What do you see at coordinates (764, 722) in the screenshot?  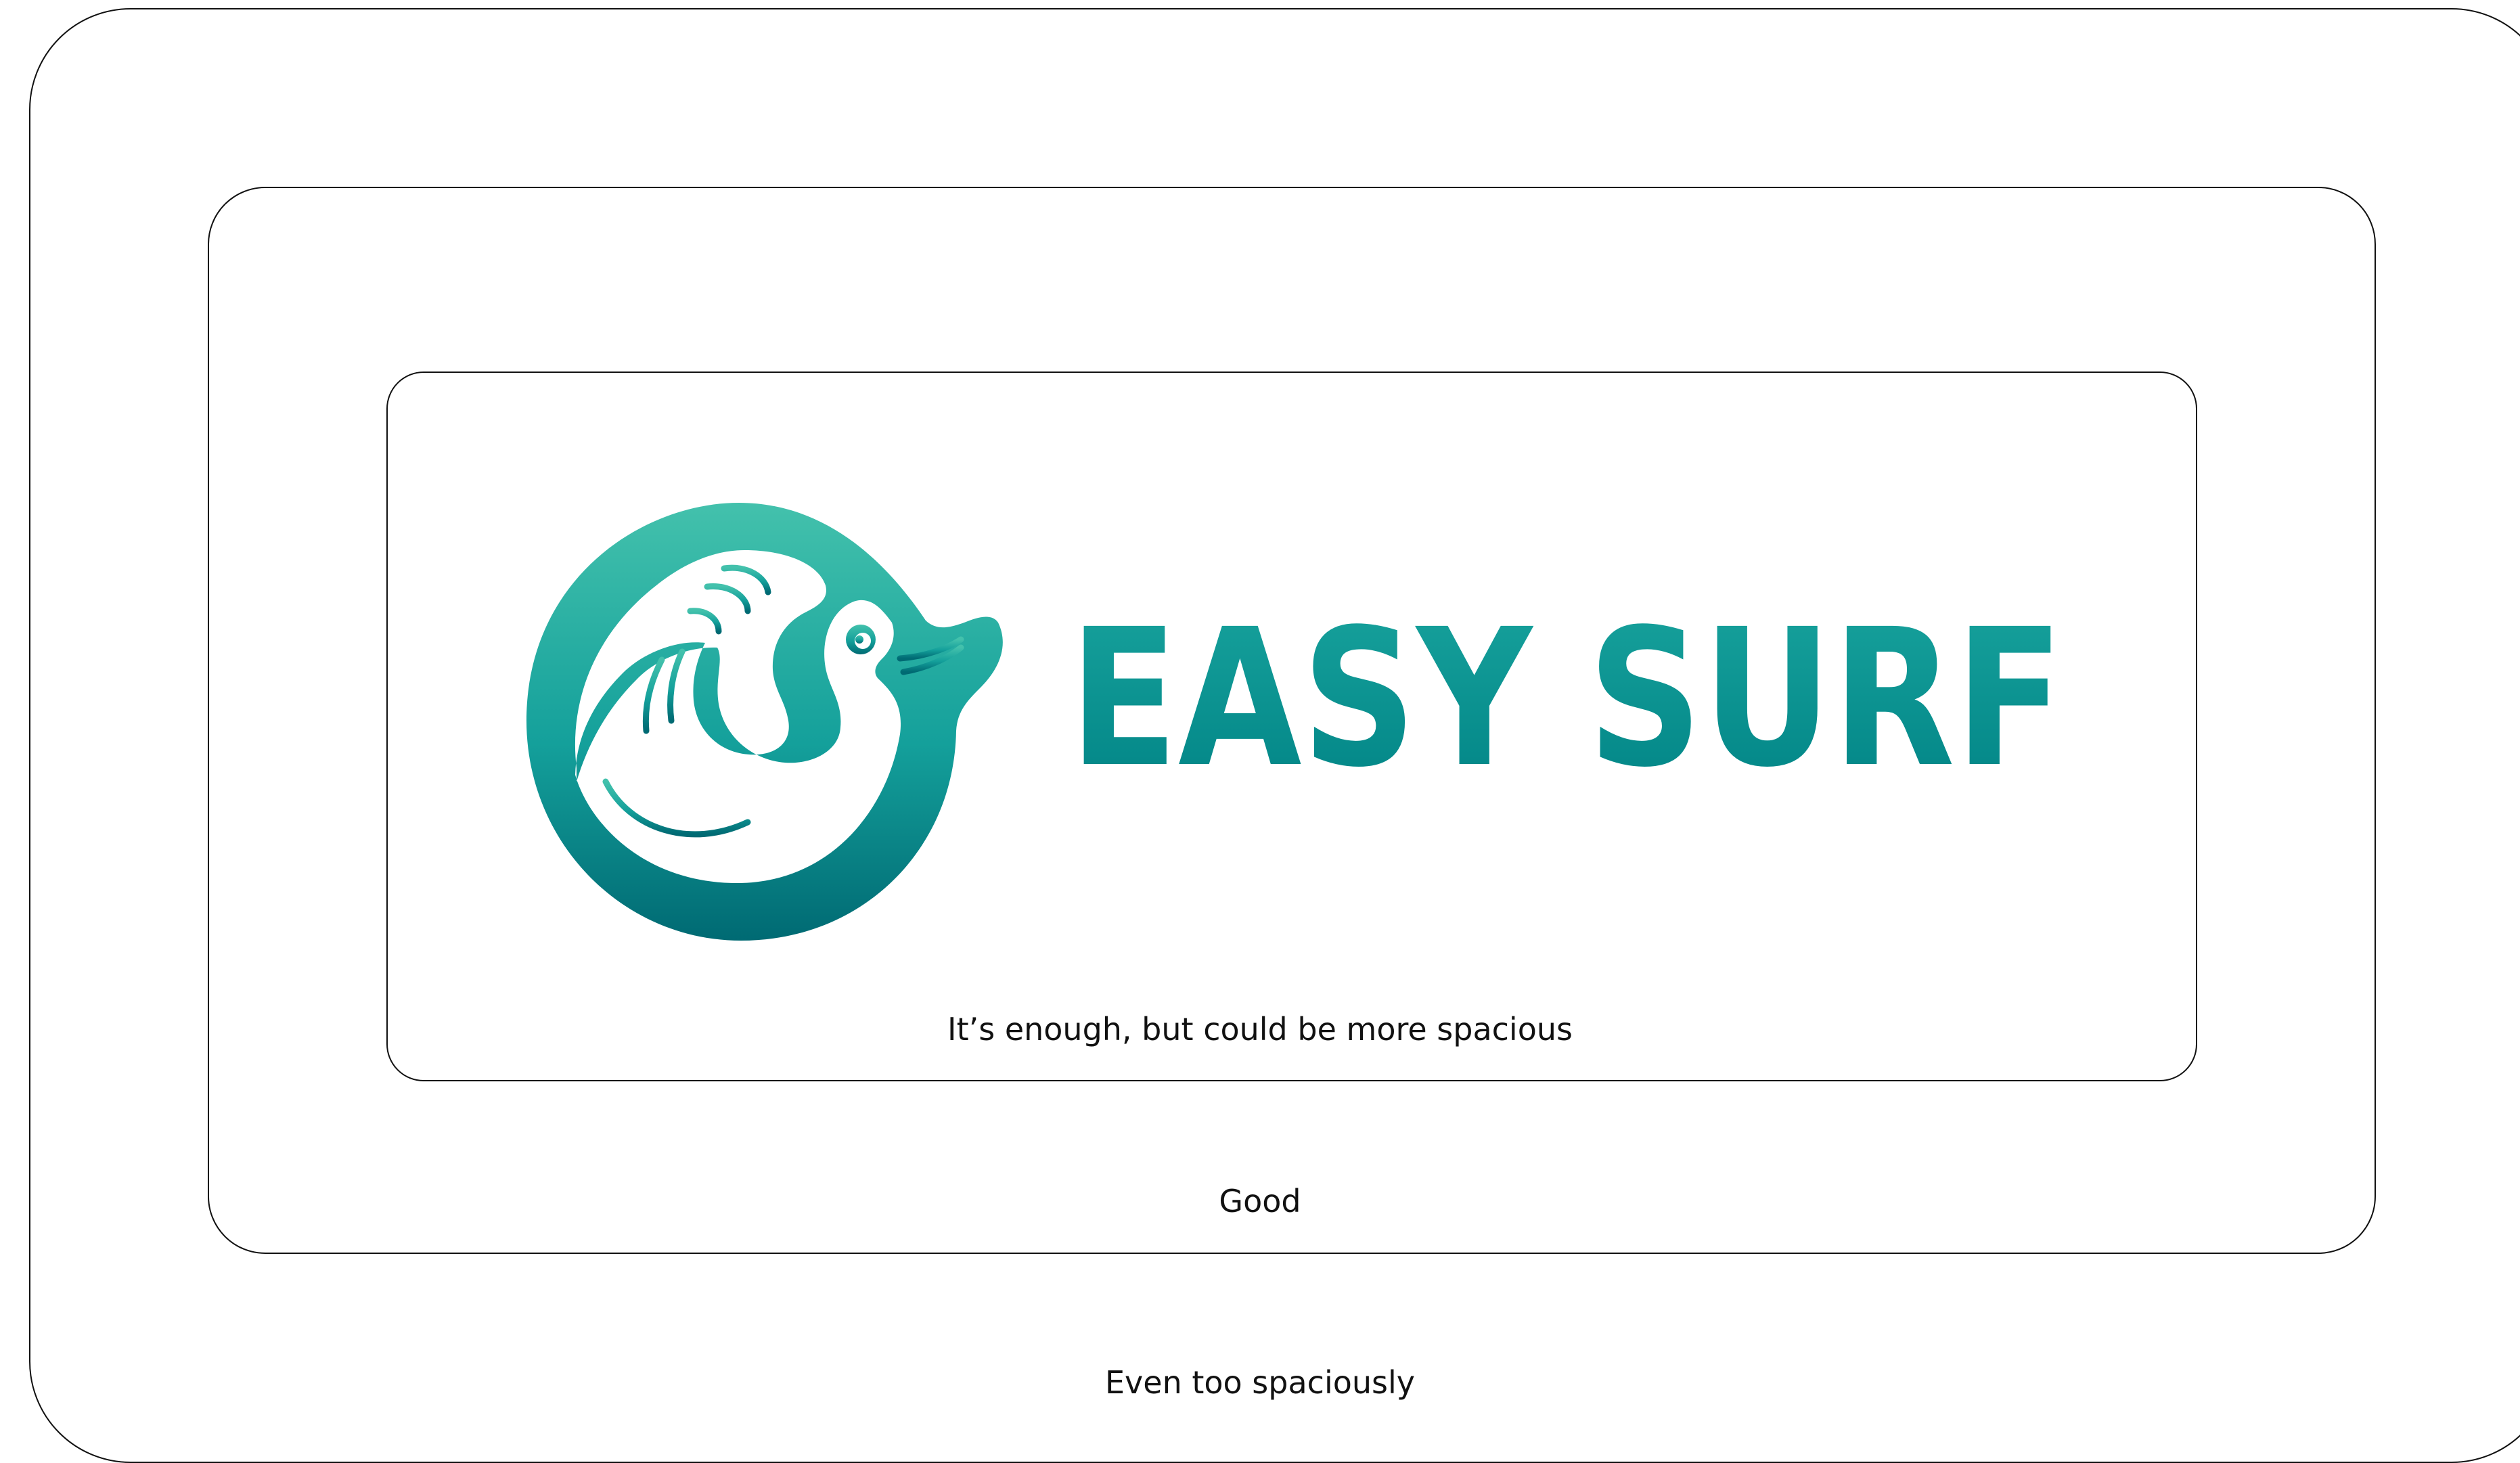 I see `surf-wave-bird-icon` at bounding box center [764, 722].